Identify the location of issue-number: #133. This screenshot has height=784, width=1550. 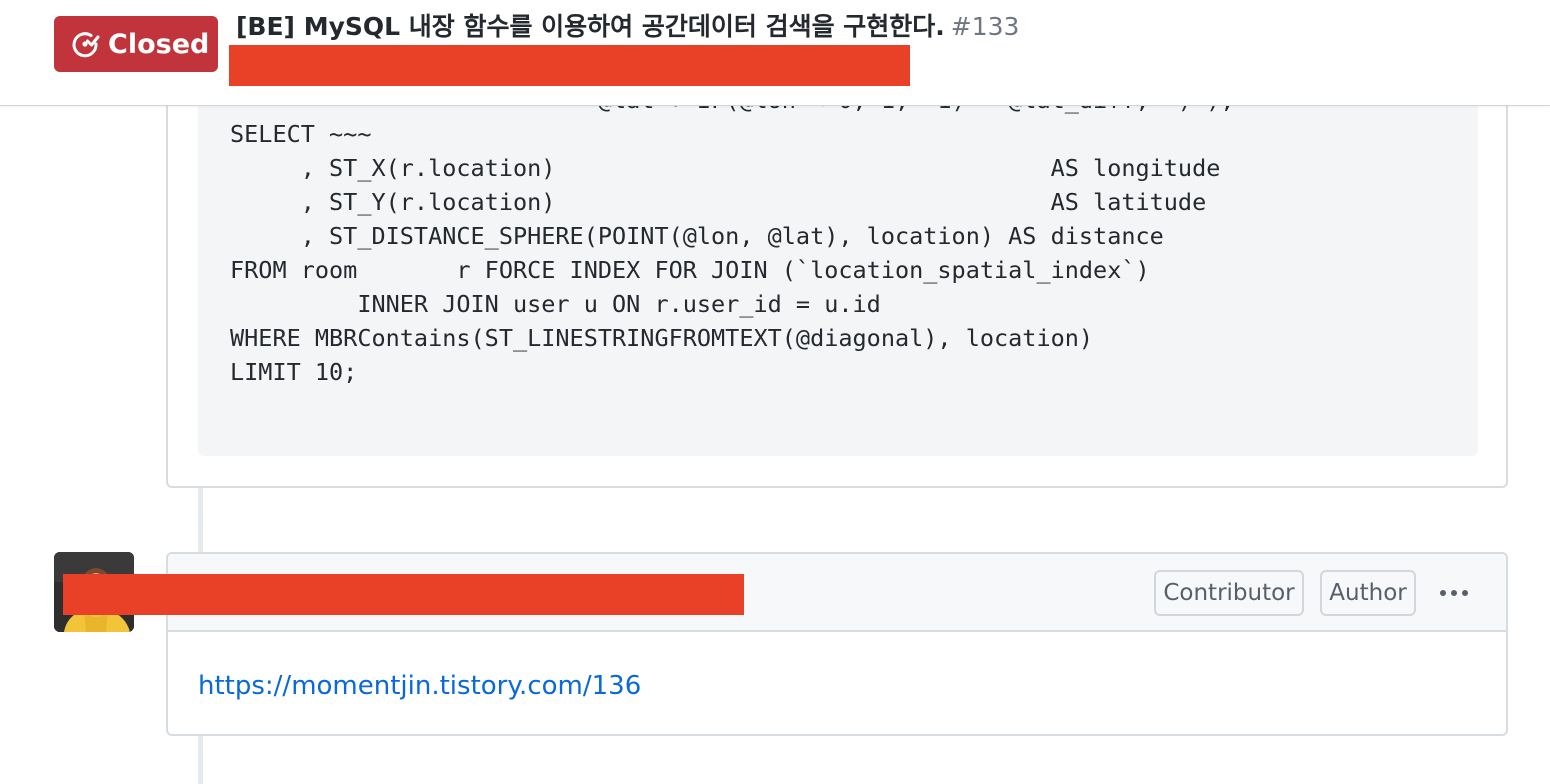
(985, 26).